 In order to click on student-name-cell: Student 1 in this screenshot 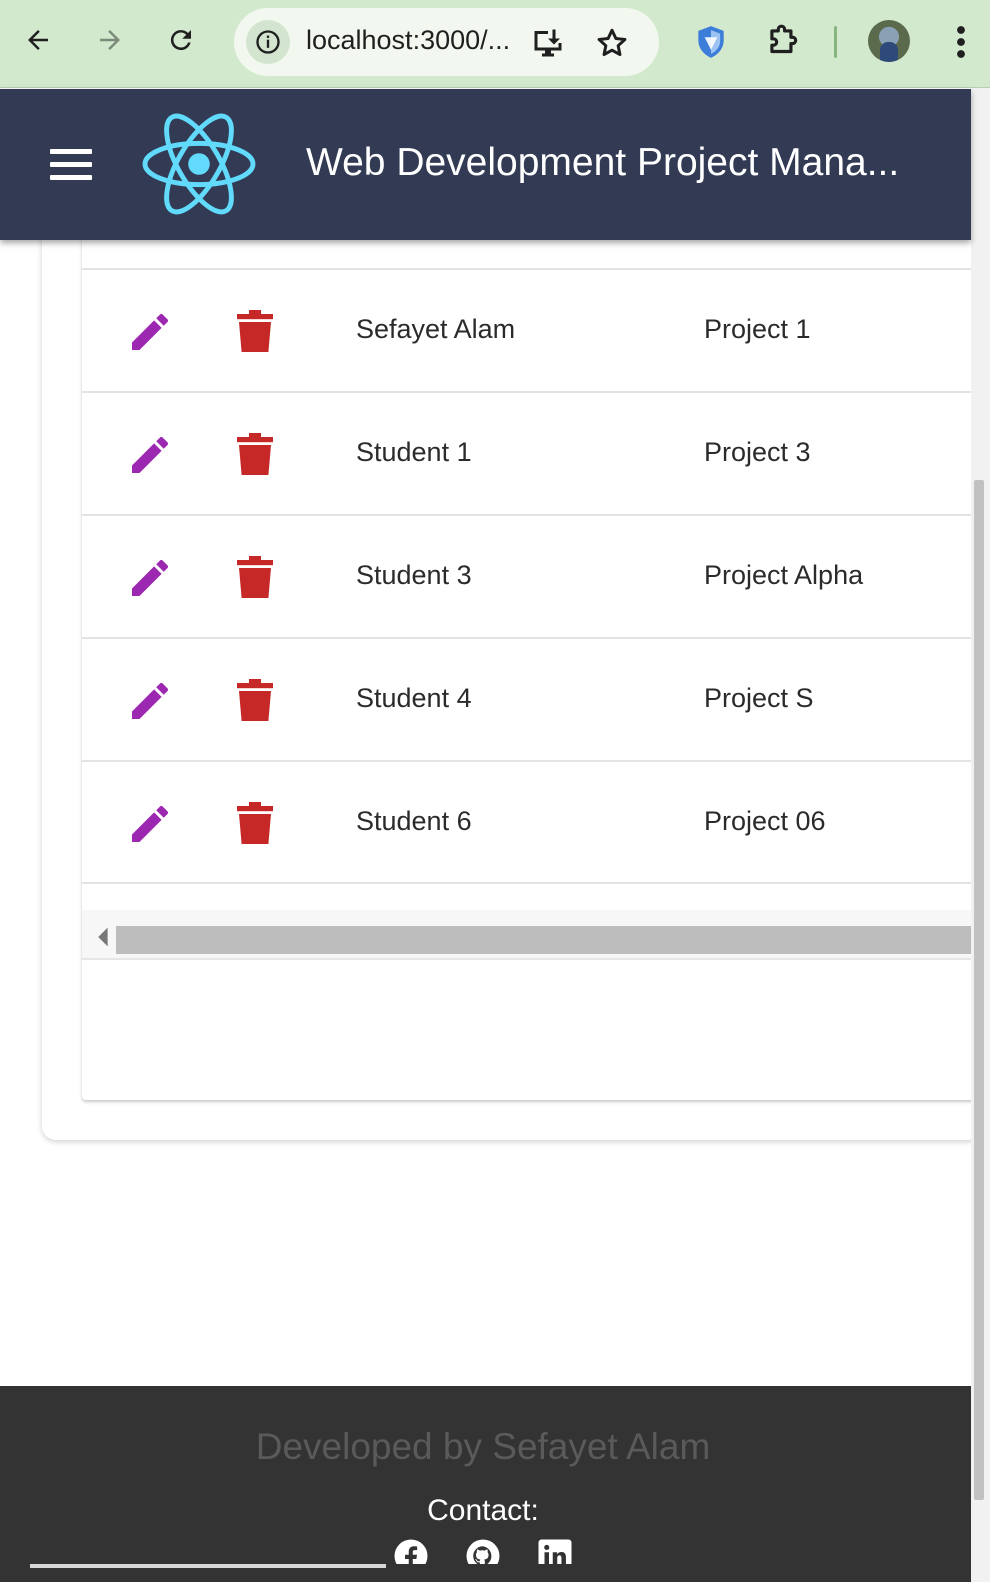, I will do `click(414, 452)`.